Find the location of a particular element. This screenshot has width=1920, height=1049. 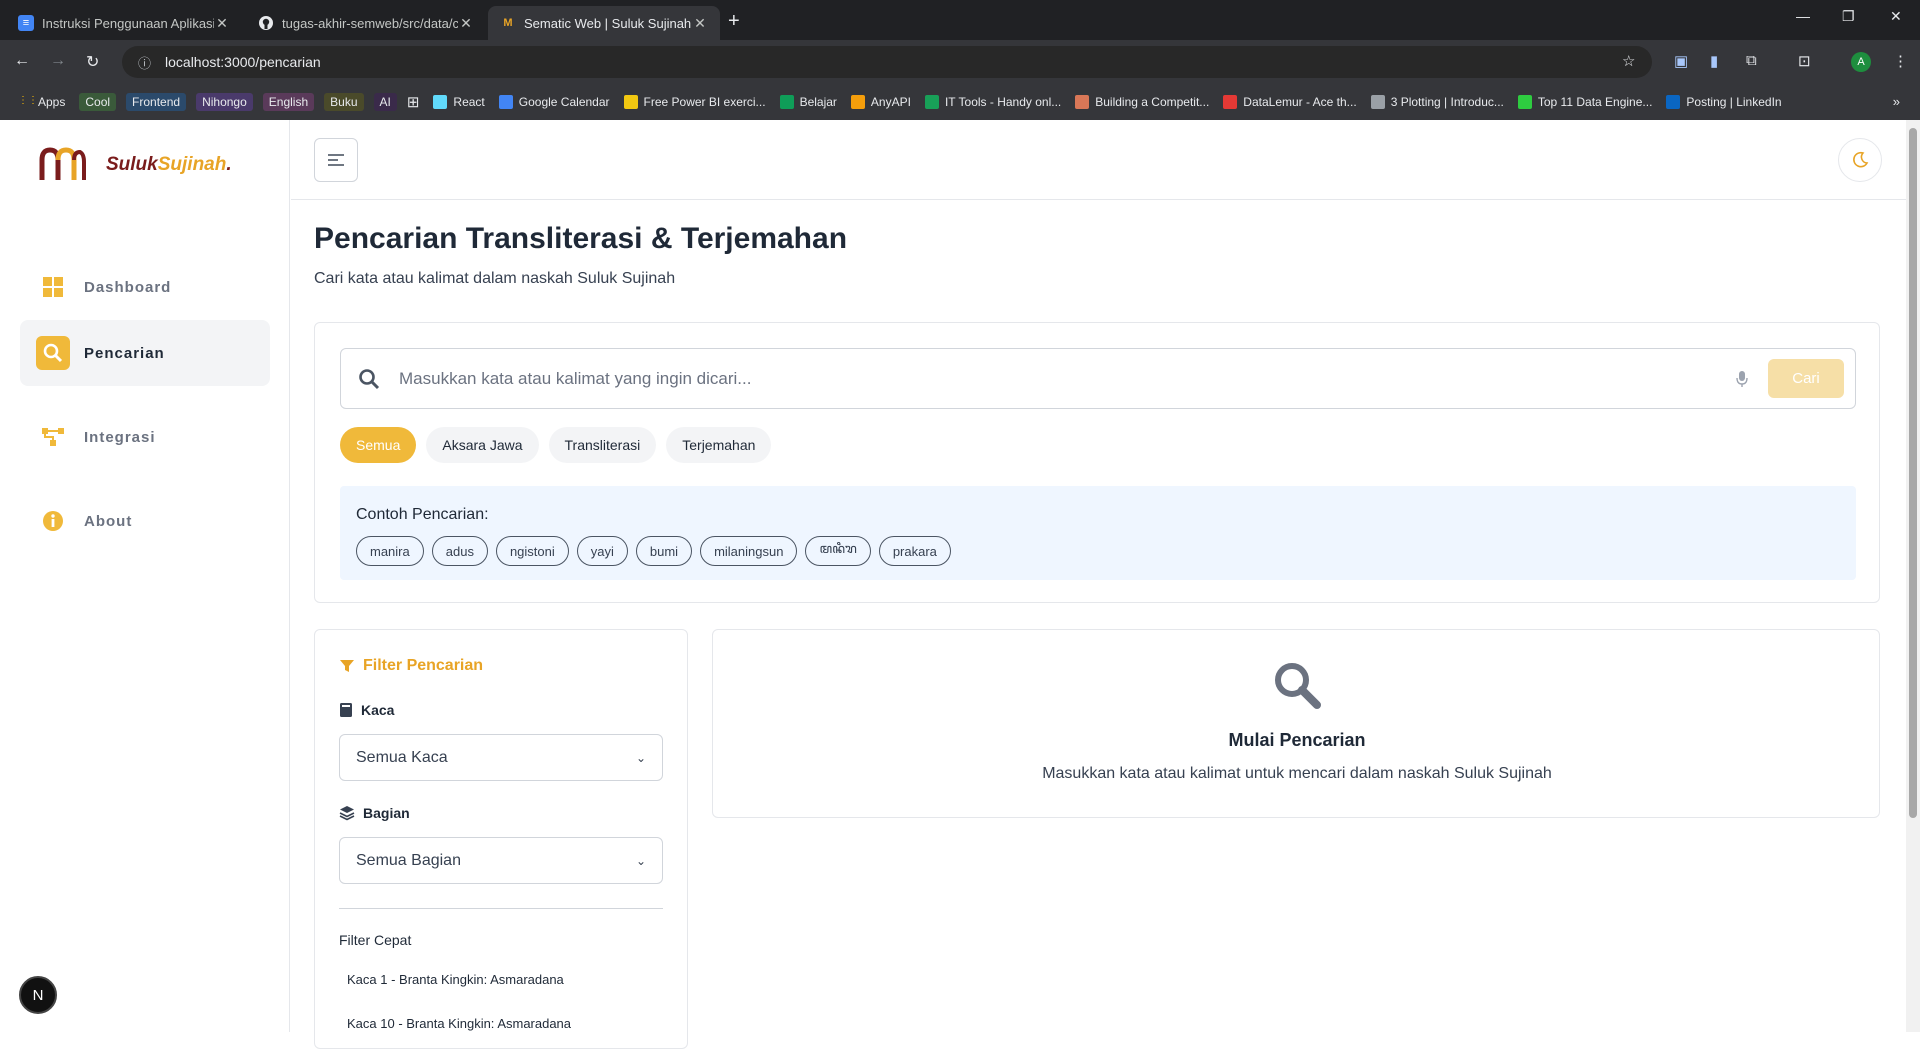

bagian-select: Semua Bagian ⌄ is located at coordinates (501, 860).